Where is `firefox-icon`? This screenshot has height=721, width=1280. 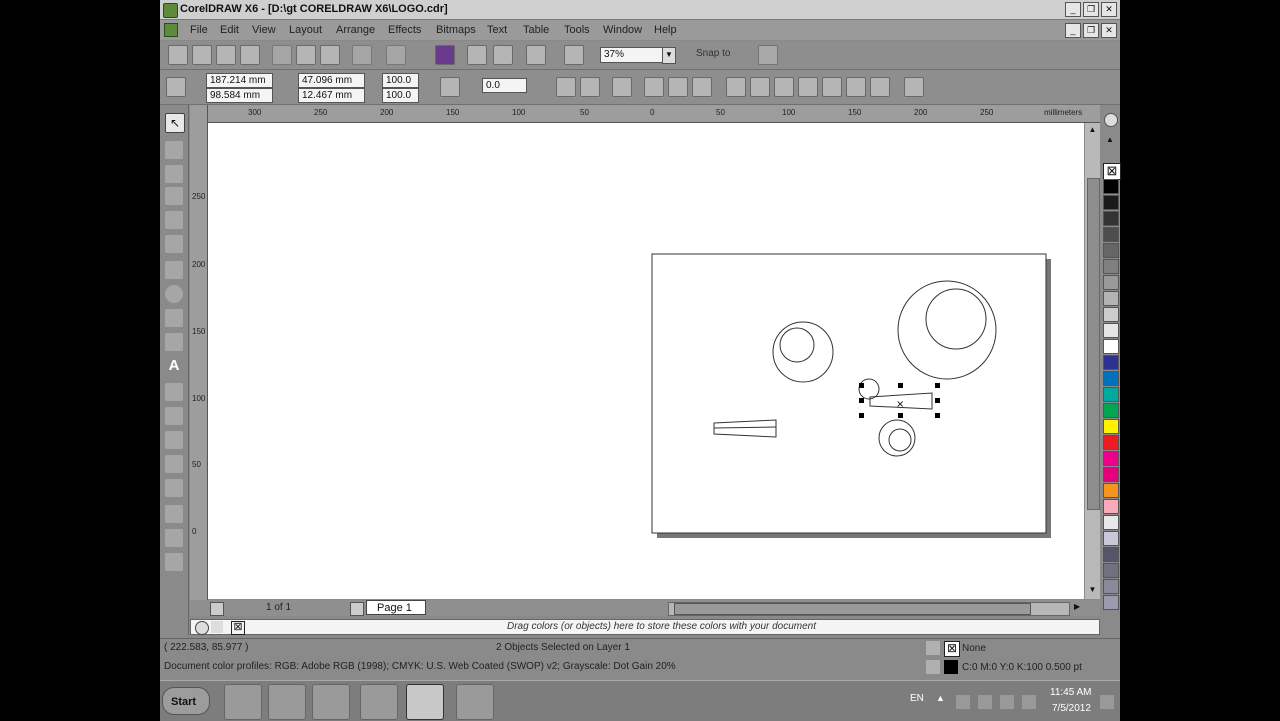
firefox-icon is located at coordinates (379, 702).